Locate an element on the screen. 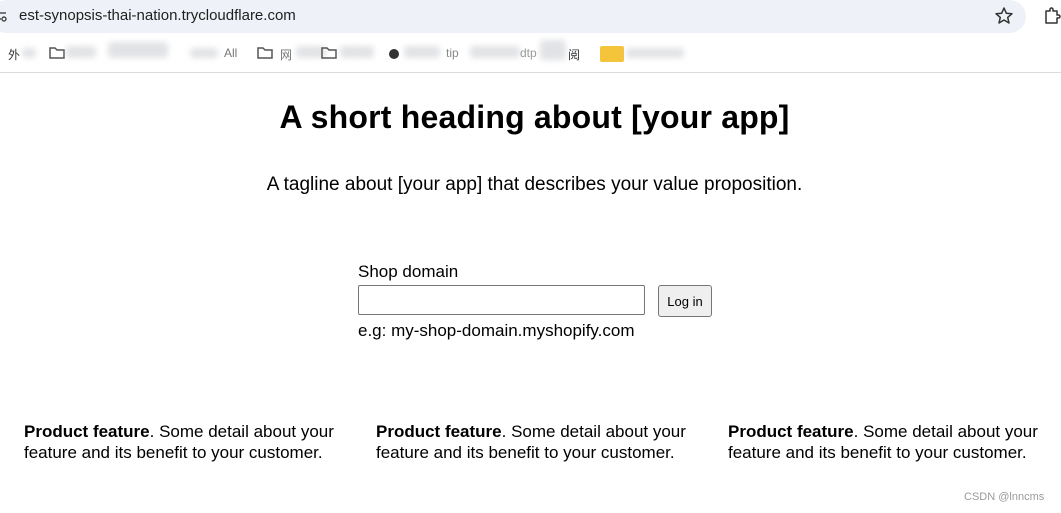  shop-domain-help-text: e.g: my-shop-domain.myshopify.com is located at coordinates (496, 330).